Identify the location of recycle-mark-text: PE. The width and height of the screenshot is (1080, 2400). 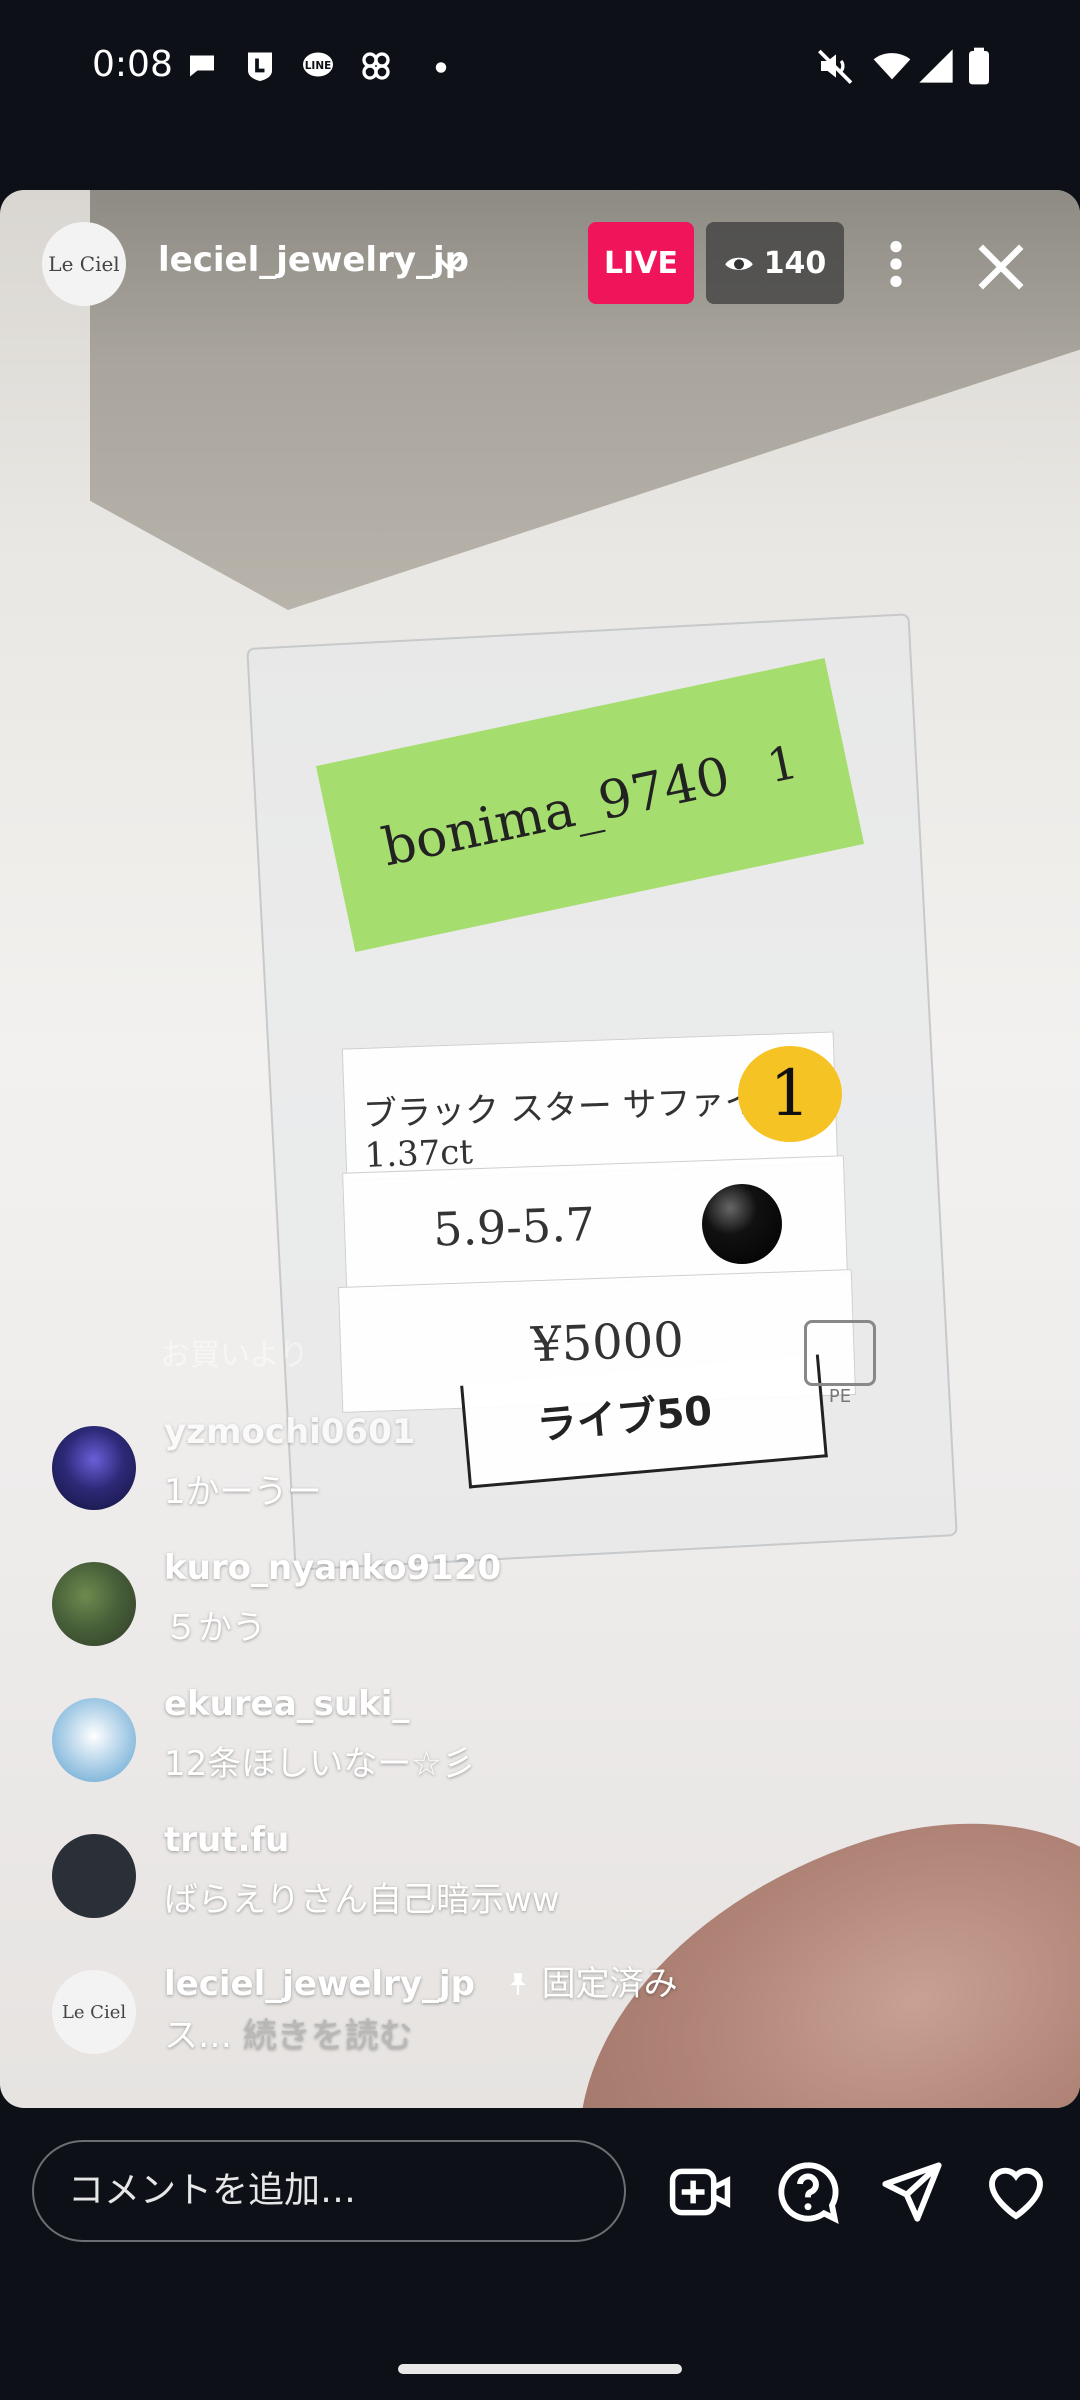
(840, 1396).